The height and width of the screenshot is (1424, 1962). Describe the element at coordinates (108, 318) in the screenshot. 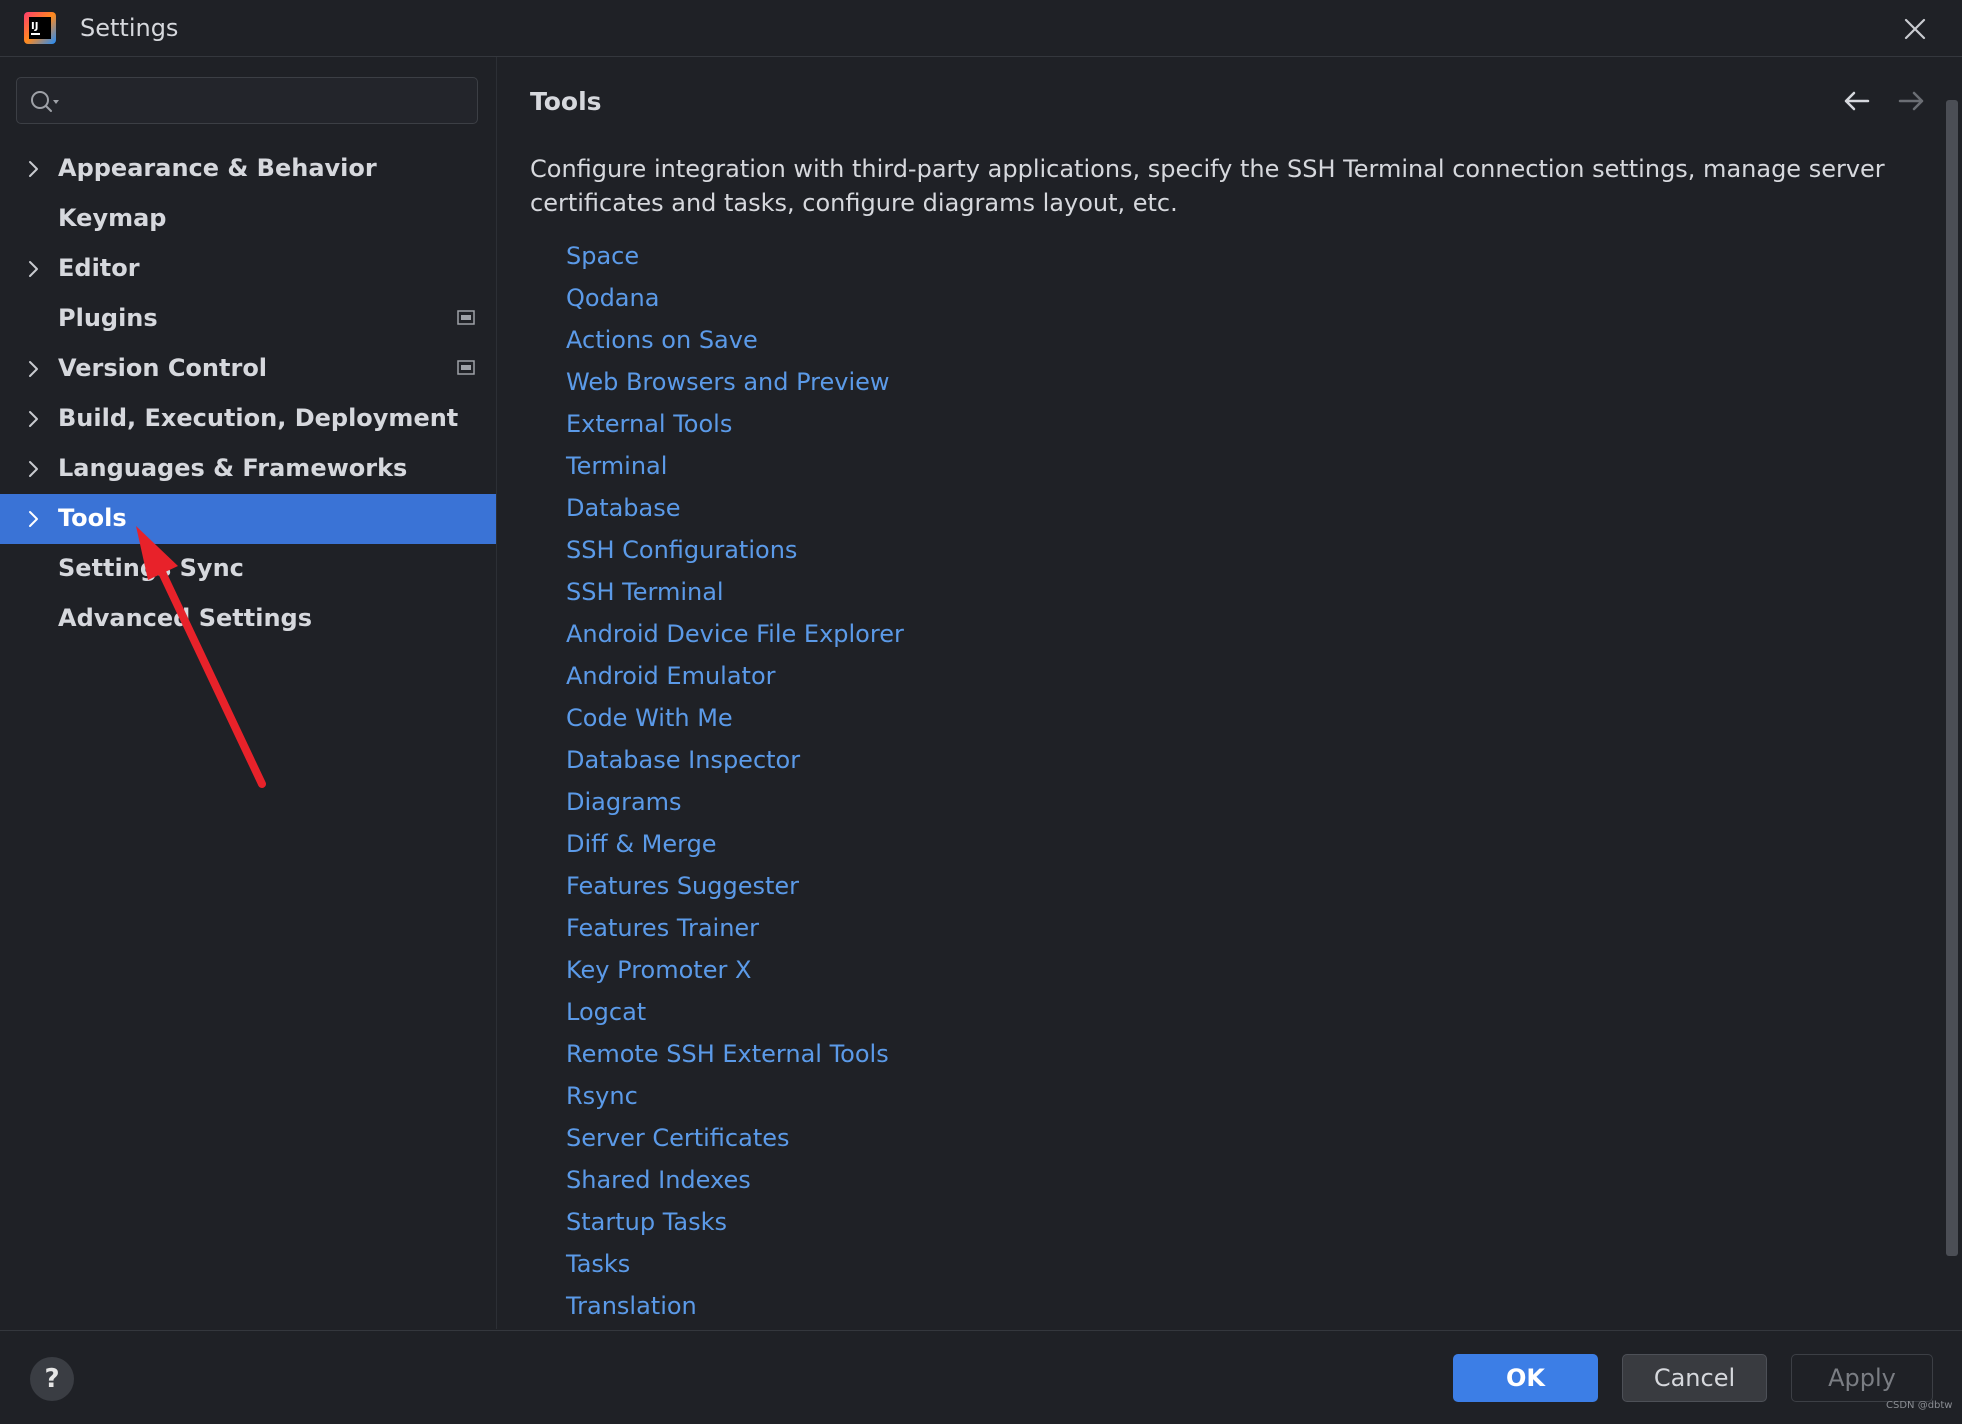

I see `sidebar-item-label: Plugins` at that location.